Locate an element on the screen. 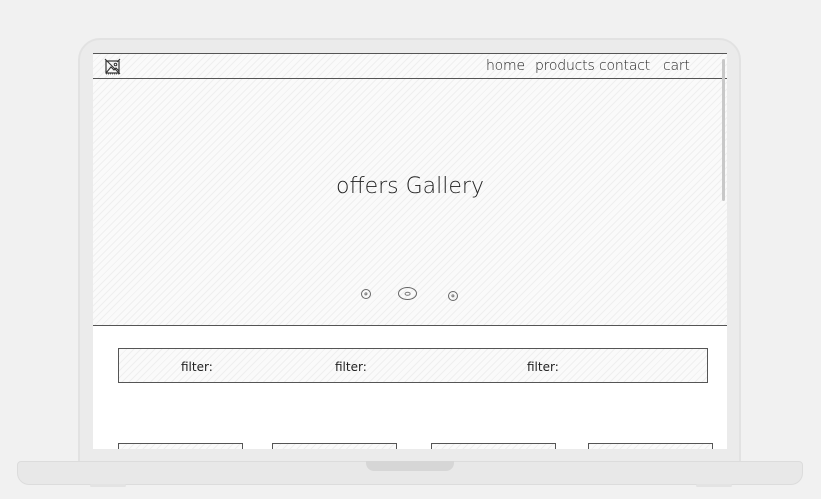 The height and width of the screenshot is (499, 821). filter-1: filter: is located at coordinates (197, 367).